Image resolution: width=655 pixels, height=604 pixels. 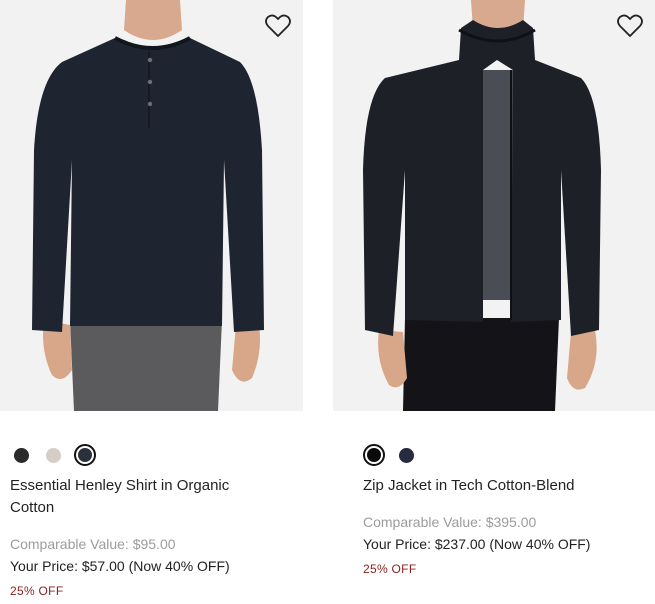 I want to click on comparable-value: Comparable Value: $95.00, so click(x=93, y=544).